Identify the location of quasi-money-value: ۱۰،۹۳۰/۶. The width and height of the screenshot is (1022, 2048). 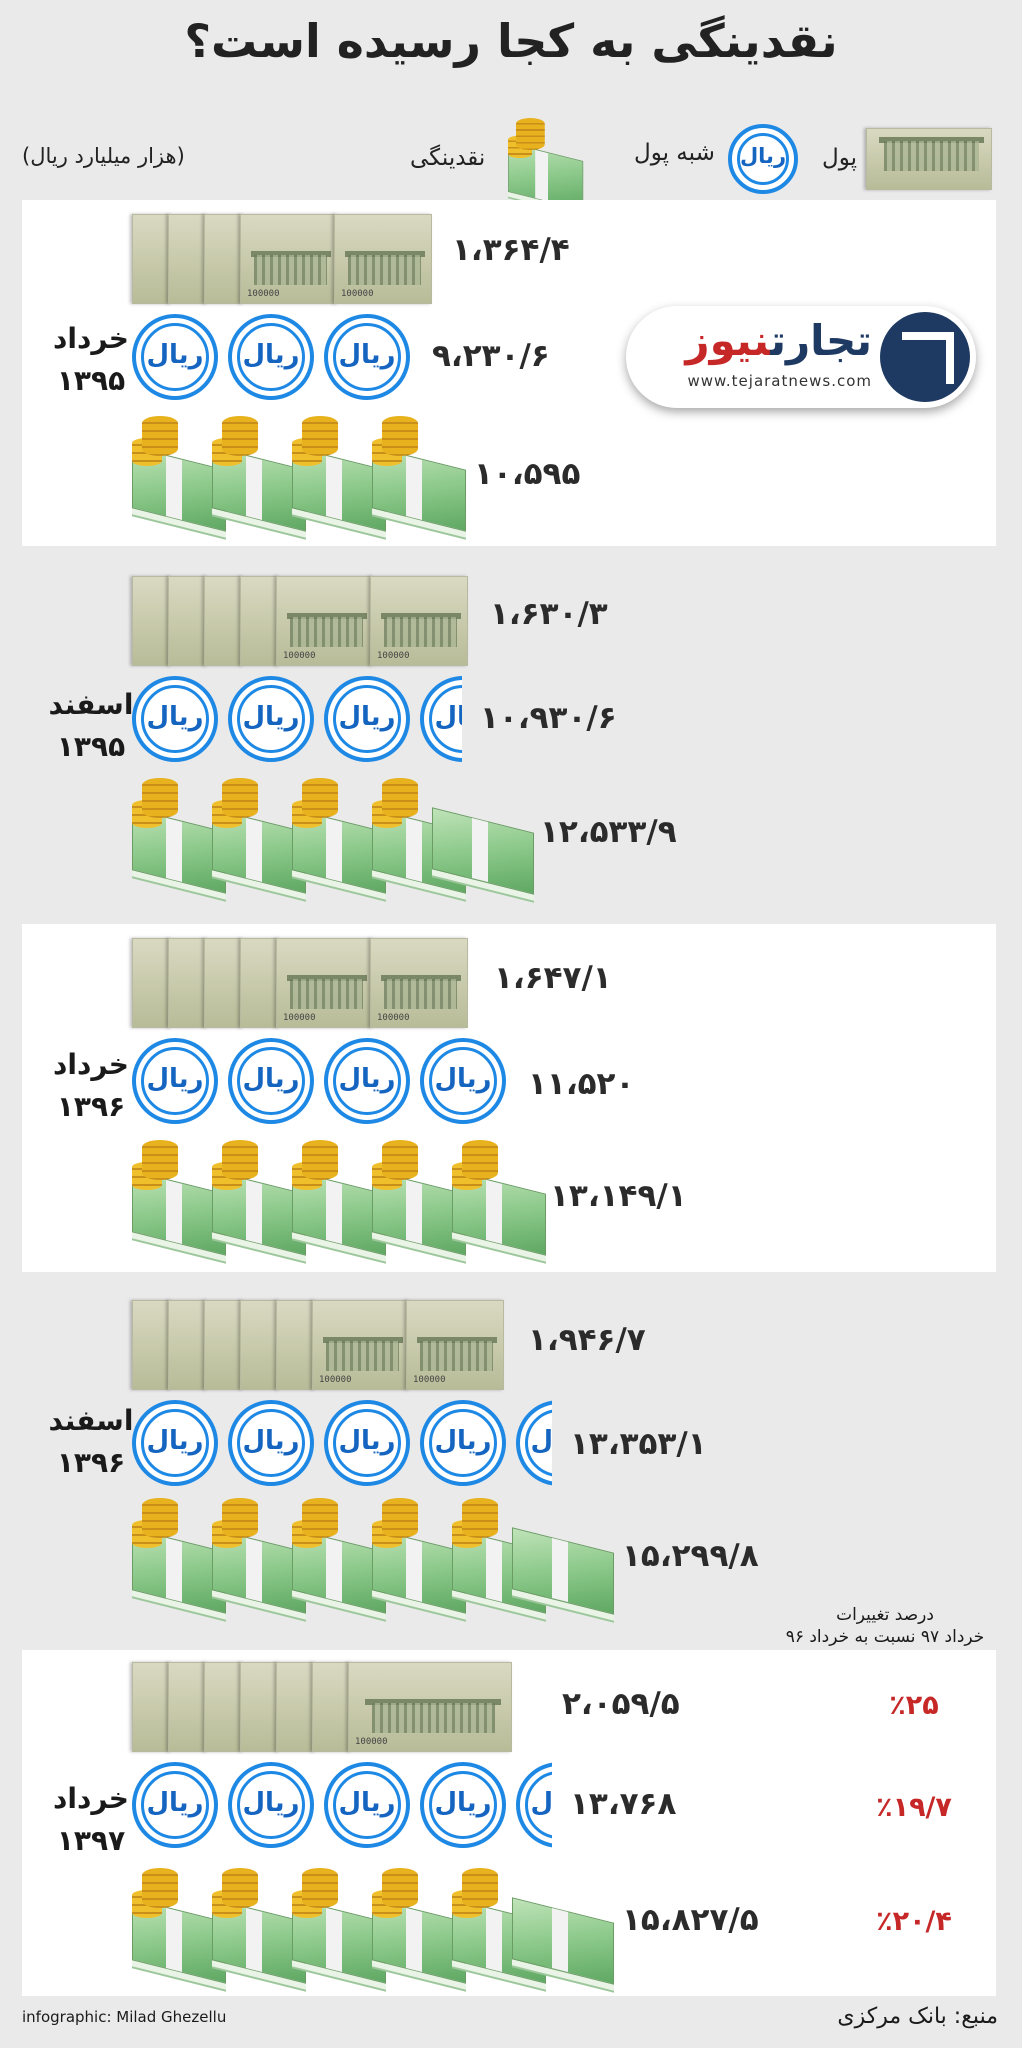
(548, 718).